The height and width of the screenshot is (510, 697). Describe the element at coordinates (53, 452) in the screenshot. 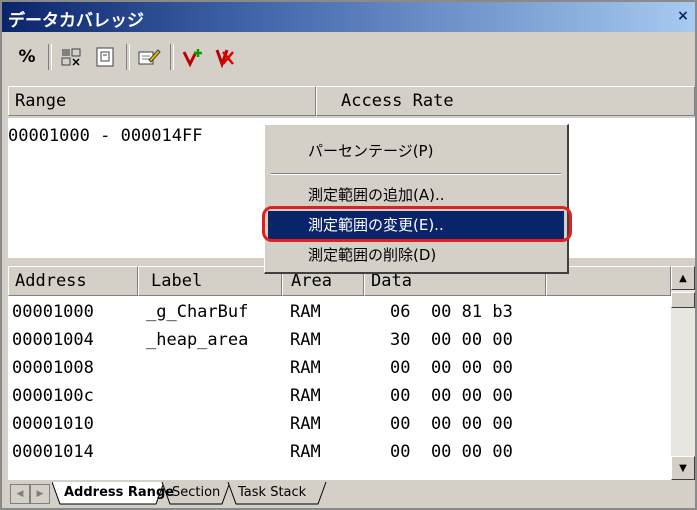

I see `address-cell: 00001014` at that location.